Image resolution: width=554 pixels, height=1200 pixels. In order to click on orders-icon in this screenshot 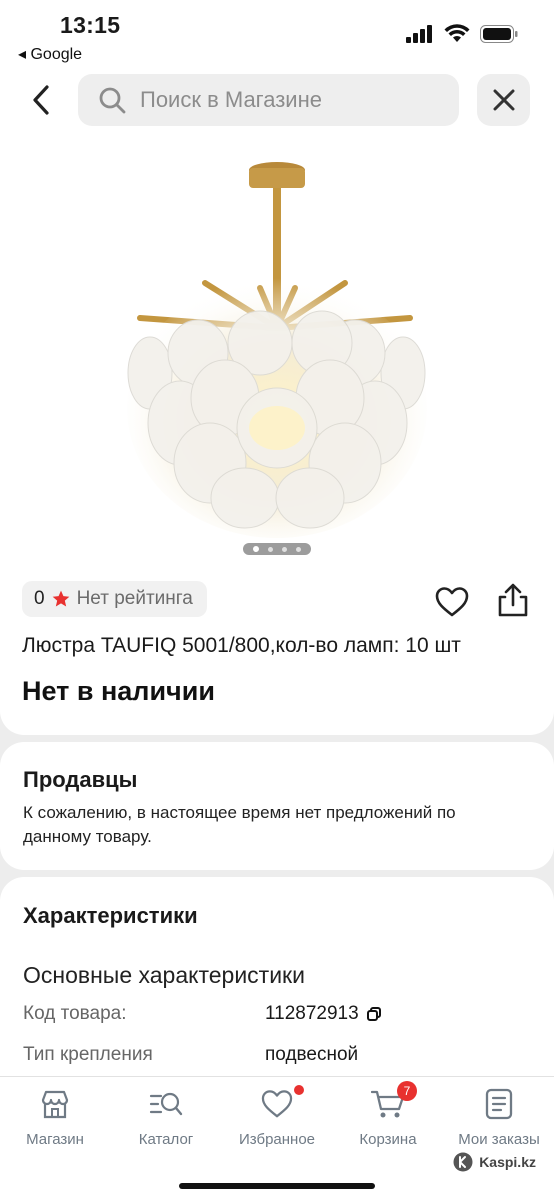, I will do `click(499, 1104)`.